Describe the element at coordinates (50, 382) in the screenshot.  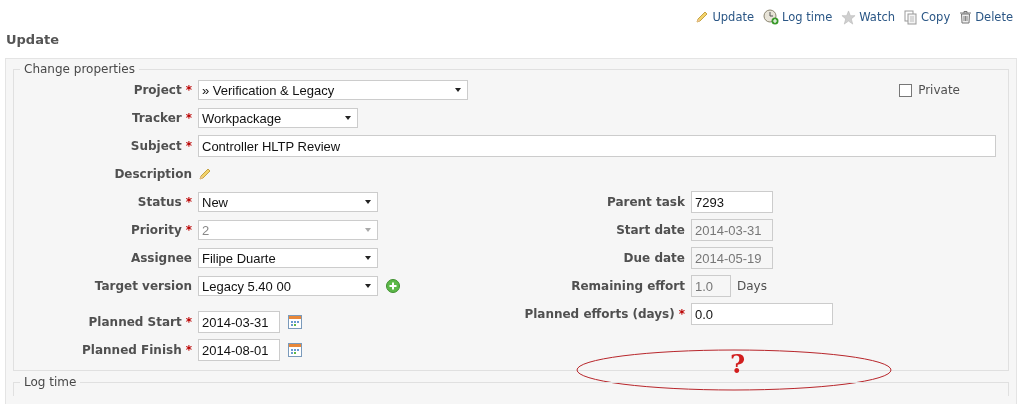
I see `fieldset-legend: Log time` at that location.